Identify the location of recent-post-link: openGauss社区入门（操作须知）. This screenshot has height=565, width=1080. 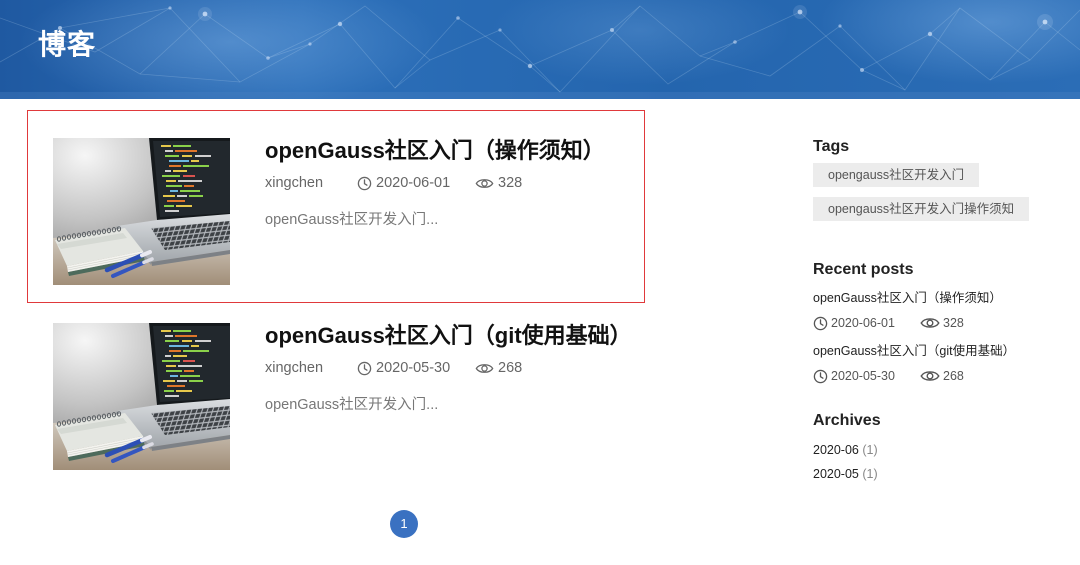
(907, 298).